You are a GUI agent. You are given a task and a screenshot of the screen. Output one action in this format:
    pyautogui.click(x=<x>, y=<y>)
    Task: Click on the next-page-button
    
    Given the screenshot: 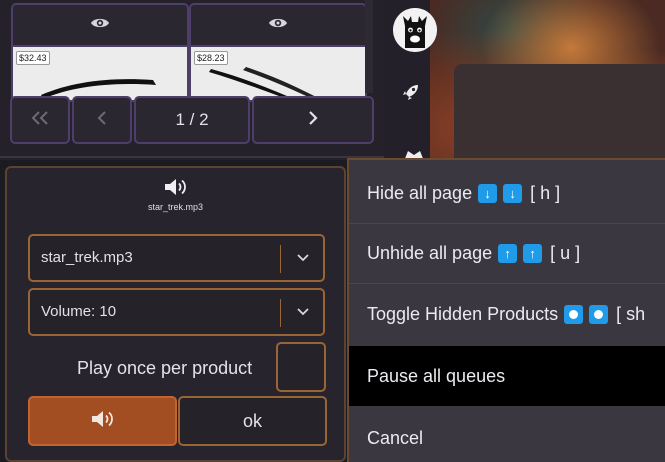 What is the action you would take?
    pyautogui.click(x=313, y=120)
    